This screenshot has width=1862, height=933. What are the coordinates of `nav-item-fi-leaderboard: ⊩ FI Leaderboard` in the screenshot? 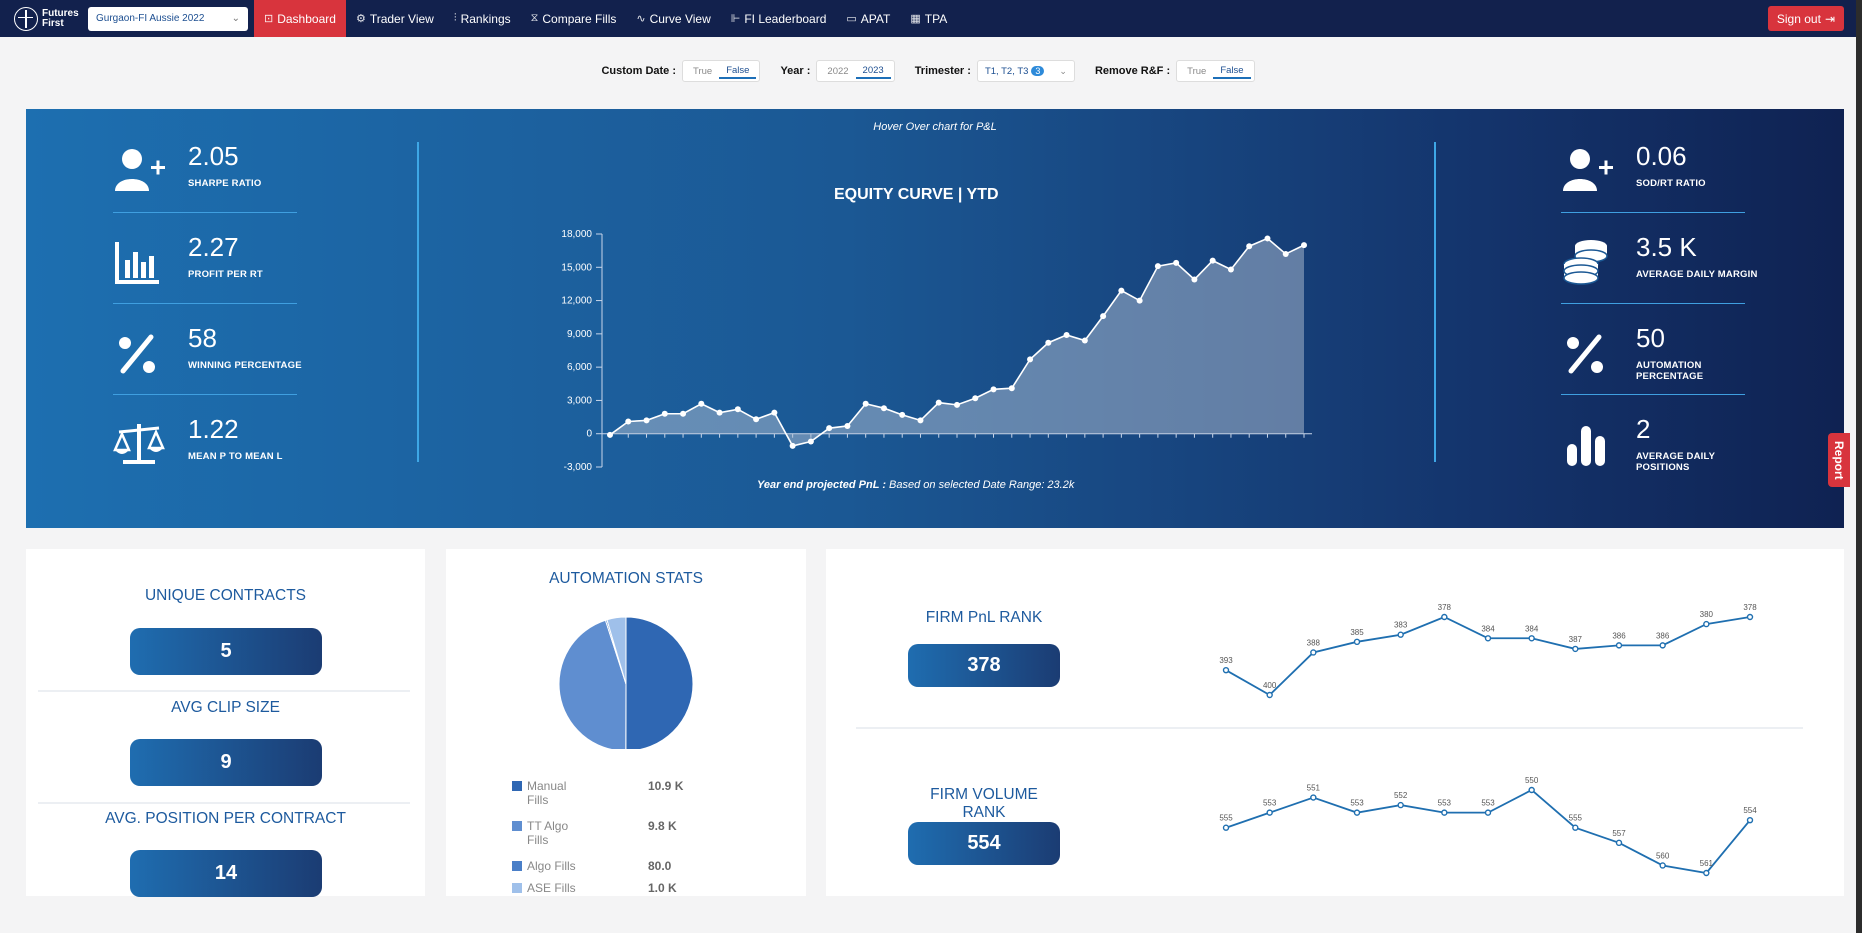 It's located at (779, 18).